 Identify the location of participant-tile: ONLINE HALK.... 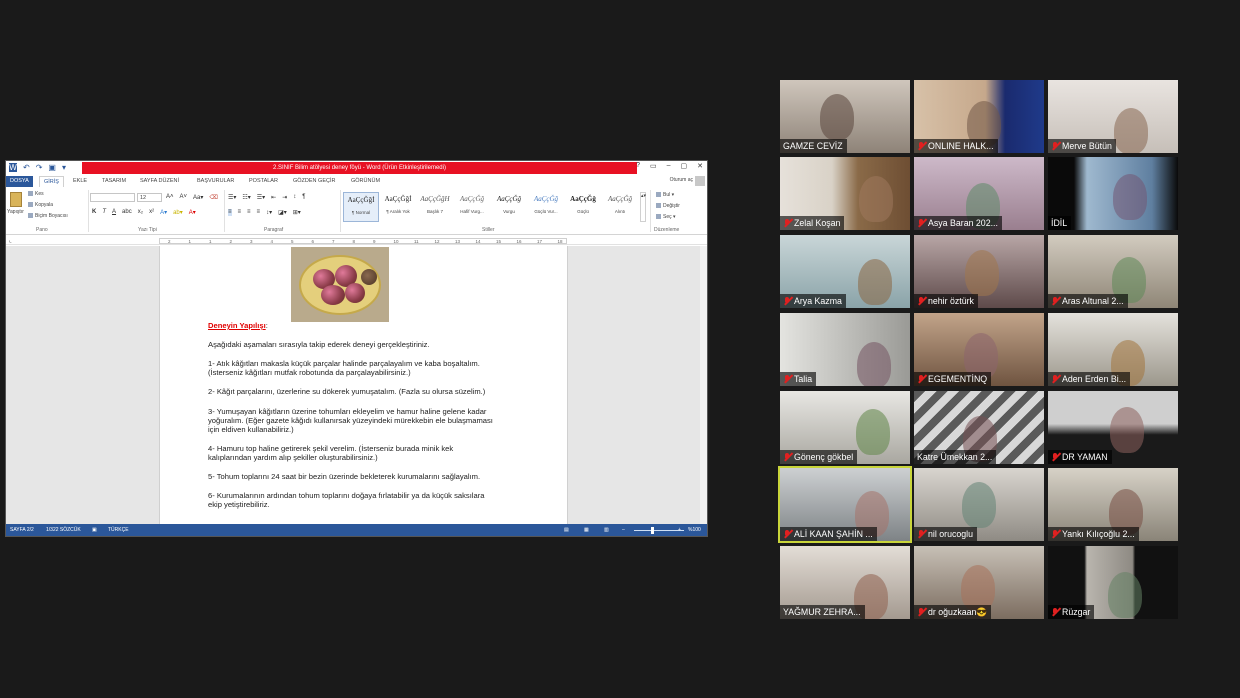
(979, 116).